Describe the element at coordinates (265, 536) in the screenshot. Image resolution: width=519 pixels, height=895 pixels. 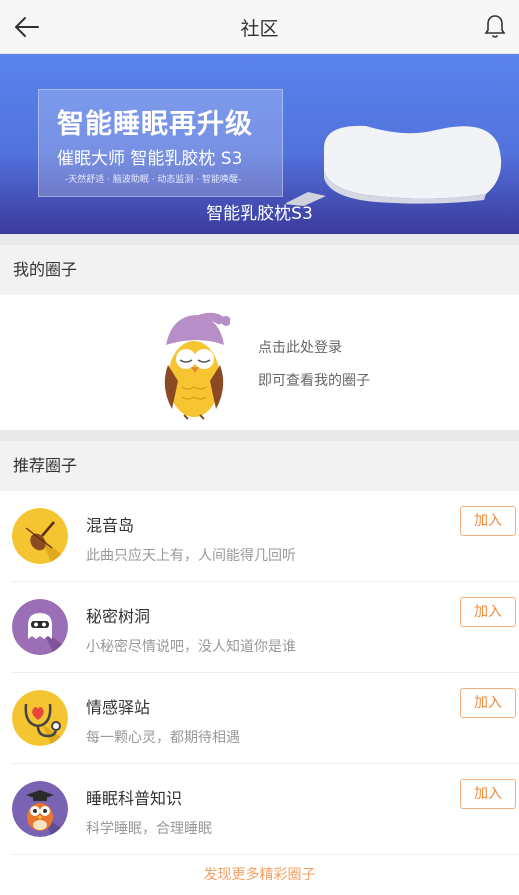
I see `list-item: 混音岛 此曲只应天上有，人间能得几回听 加入` at that location.